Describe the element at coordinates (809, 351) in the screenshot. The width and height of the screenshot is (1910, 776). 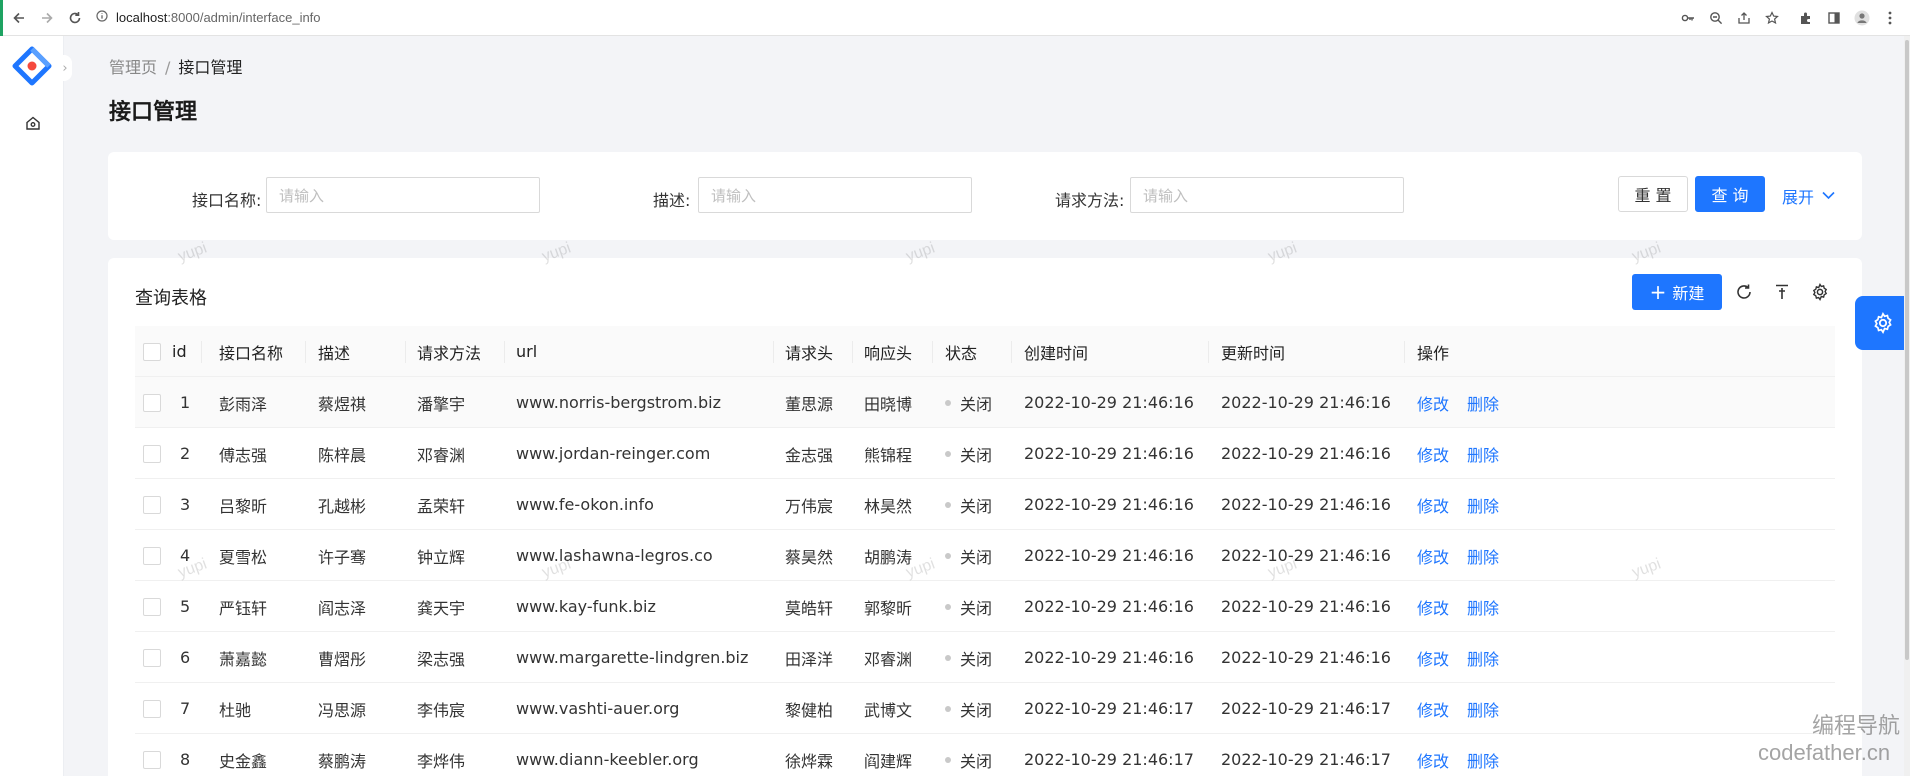
I see `column-header-request-header: 请求头` at that location.